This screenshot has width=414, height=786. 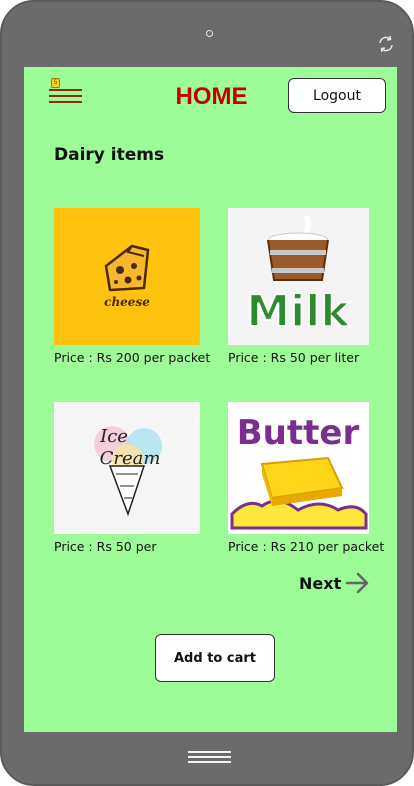 What do you see at coordinates (386, 44) in the screenshot?
I see `rotate-icon` at bounding box center [386, 44].